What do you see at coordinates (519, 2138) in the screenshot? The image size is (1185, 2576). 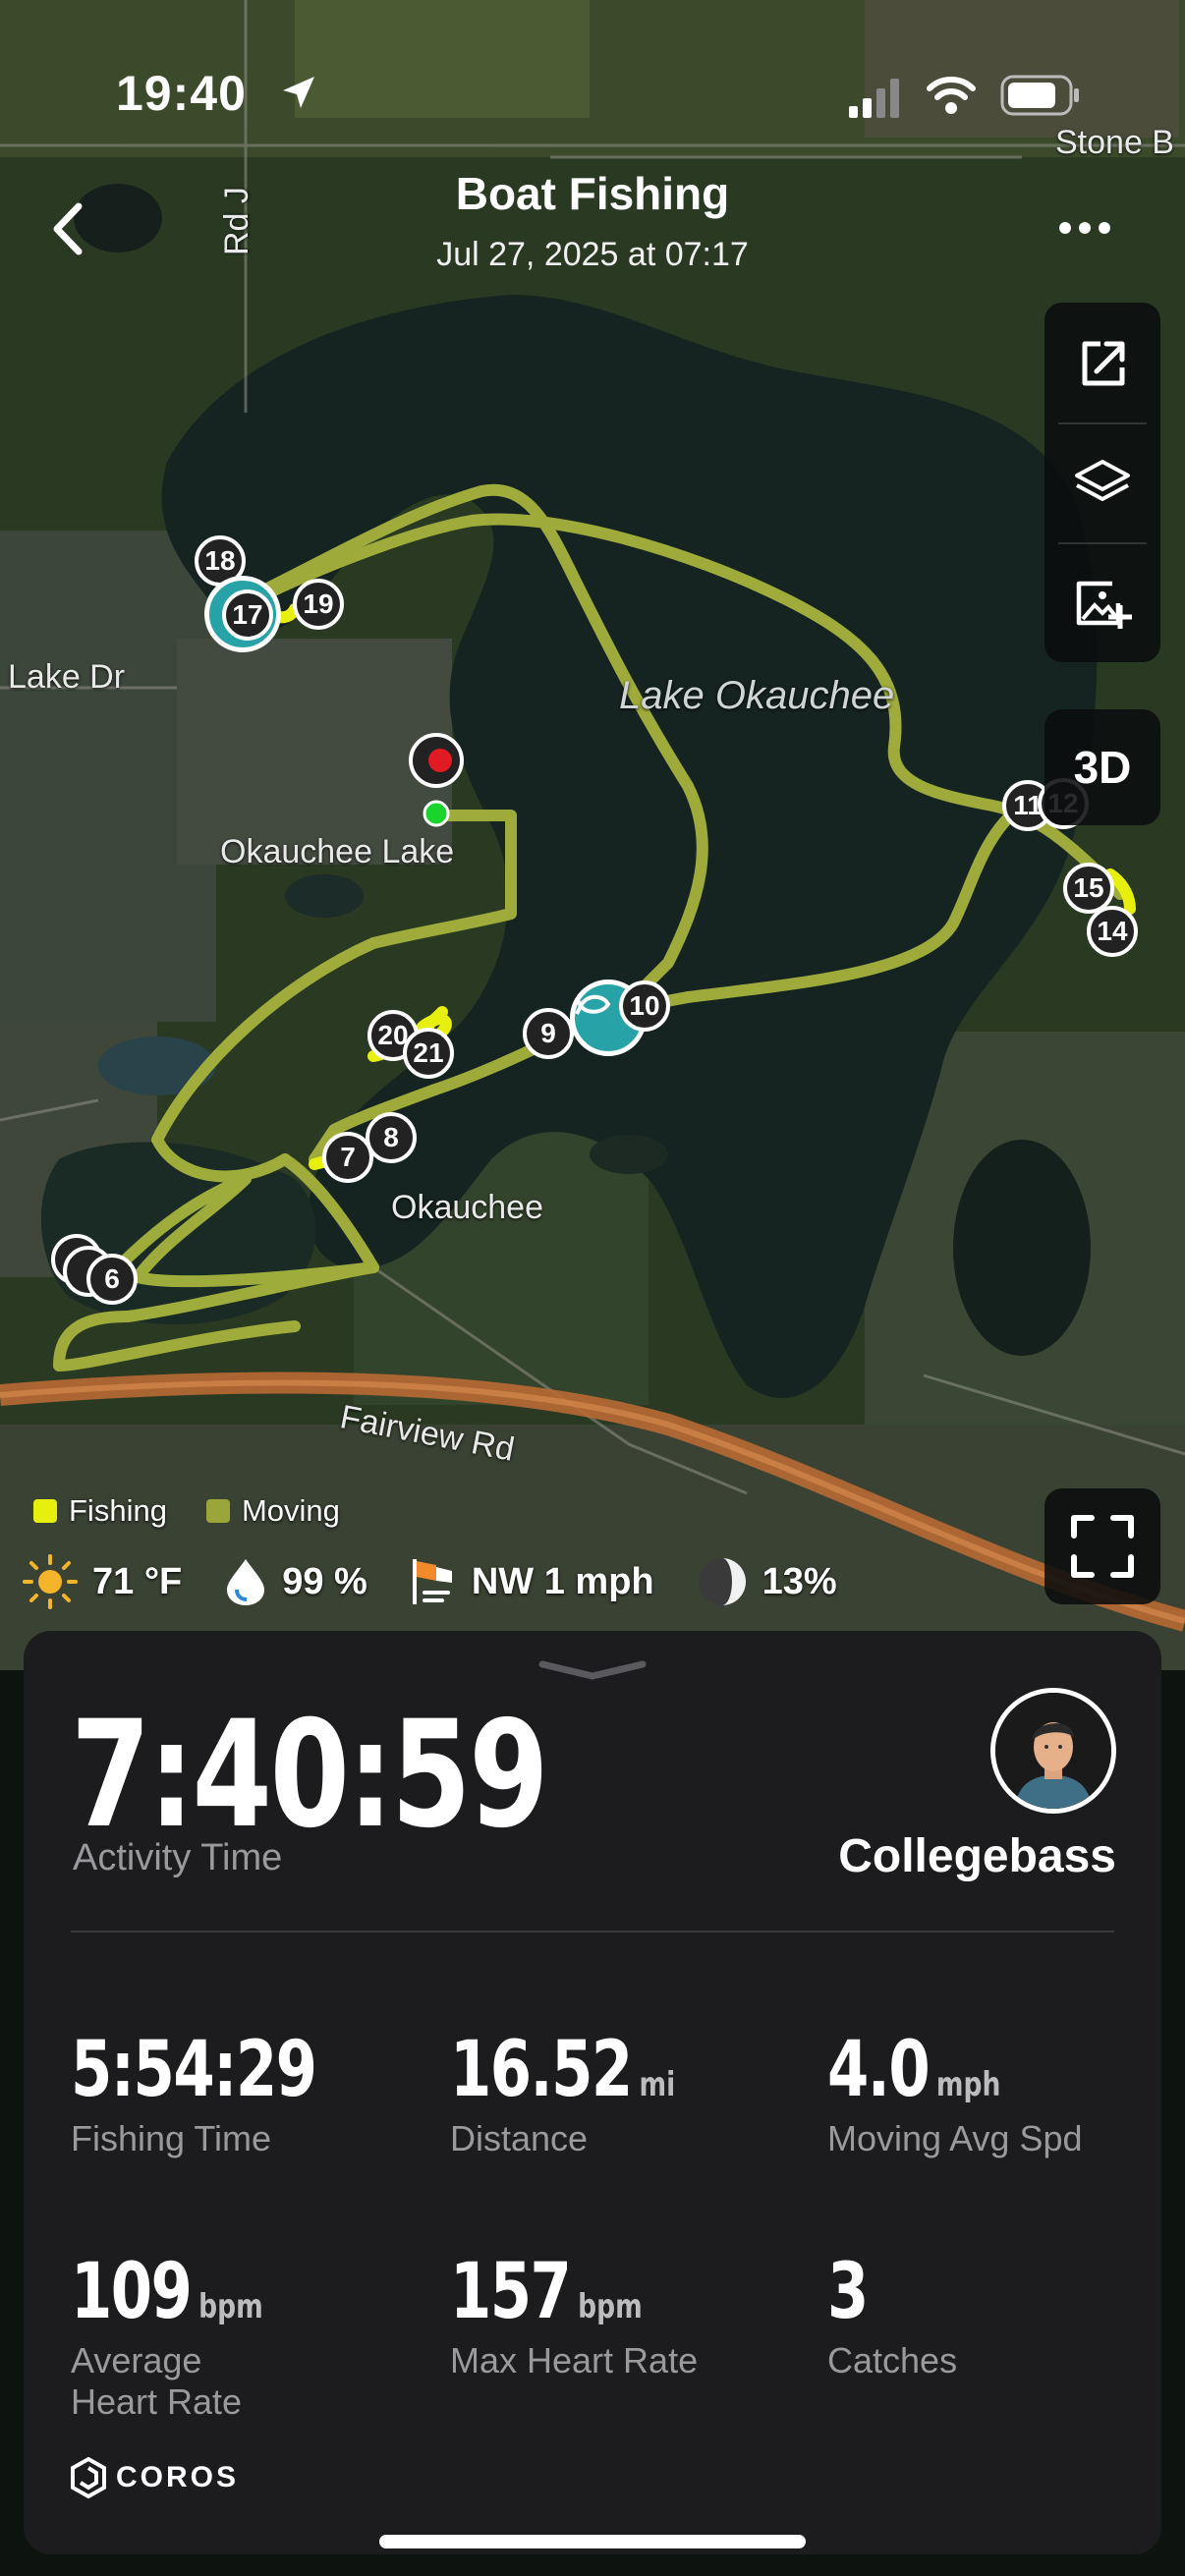 I see `stat-label: Distance` at bounding box center [519, 2138].